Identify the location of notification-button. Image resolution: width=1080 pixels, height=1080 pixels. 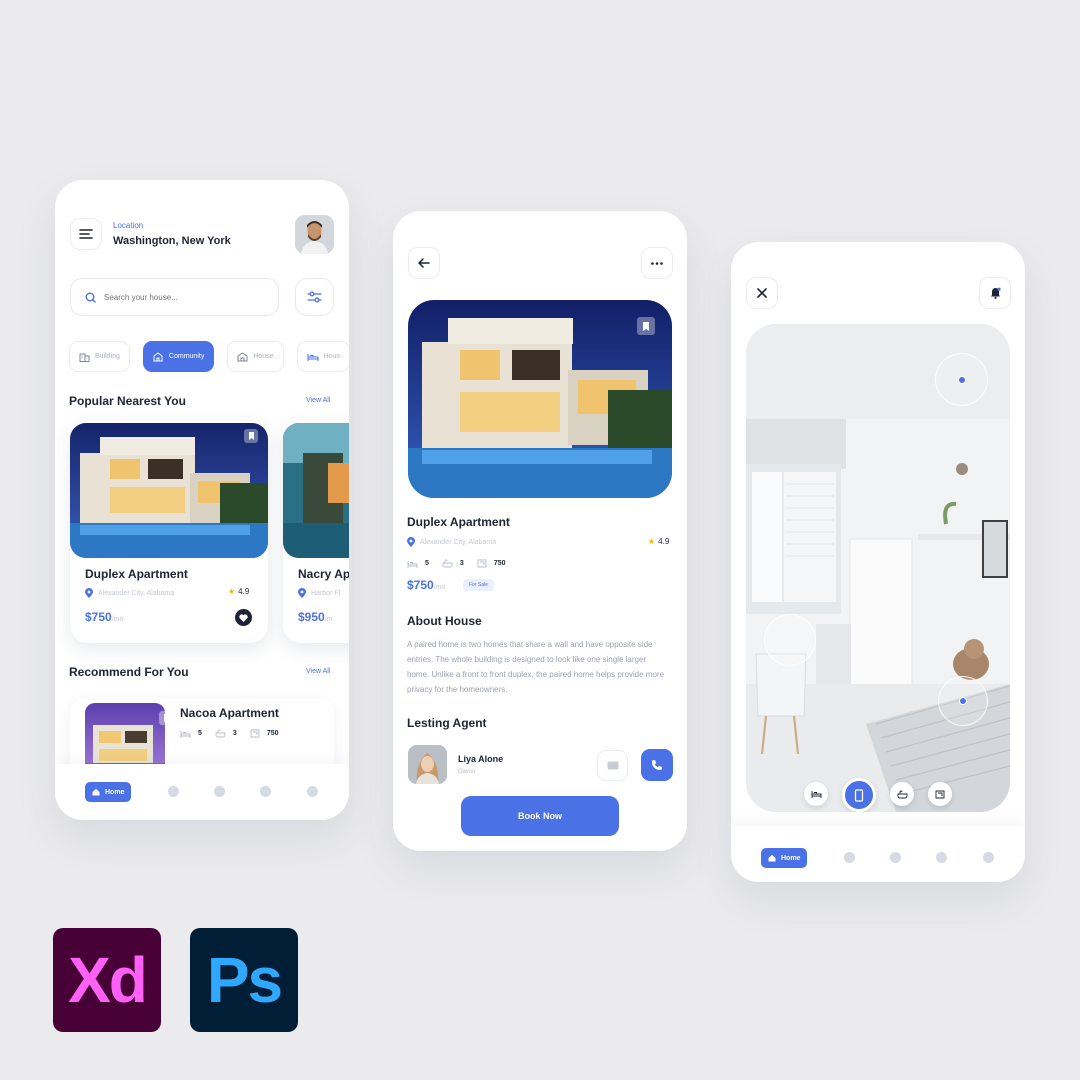
(995, 293).